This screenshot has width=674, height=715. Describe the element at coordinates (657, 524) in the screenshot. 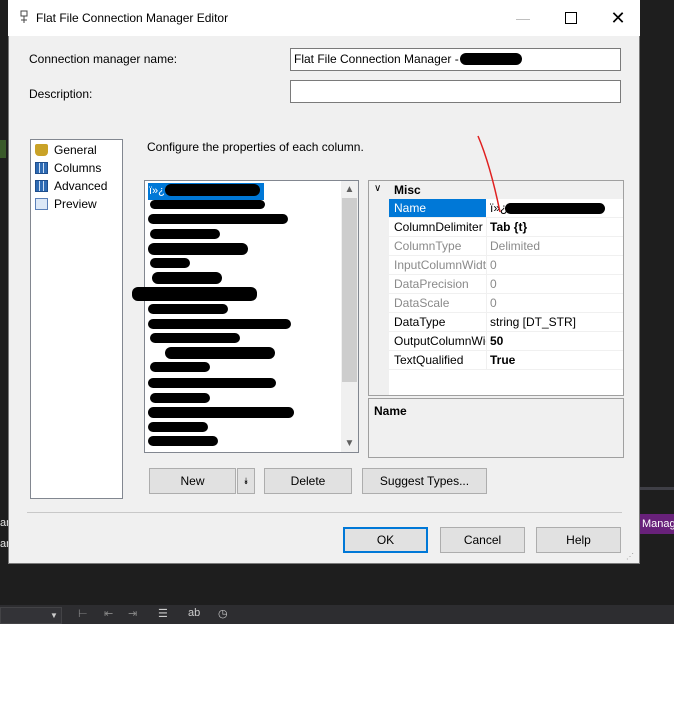

I see `ide-tab: Manag` at that location.